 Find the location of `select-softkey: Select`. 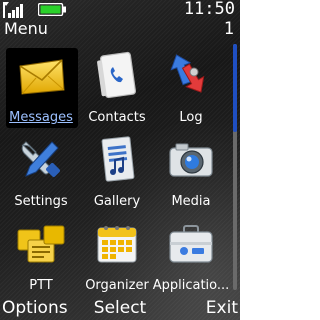

select-softkey: Select is located at coordinates (120, 308).